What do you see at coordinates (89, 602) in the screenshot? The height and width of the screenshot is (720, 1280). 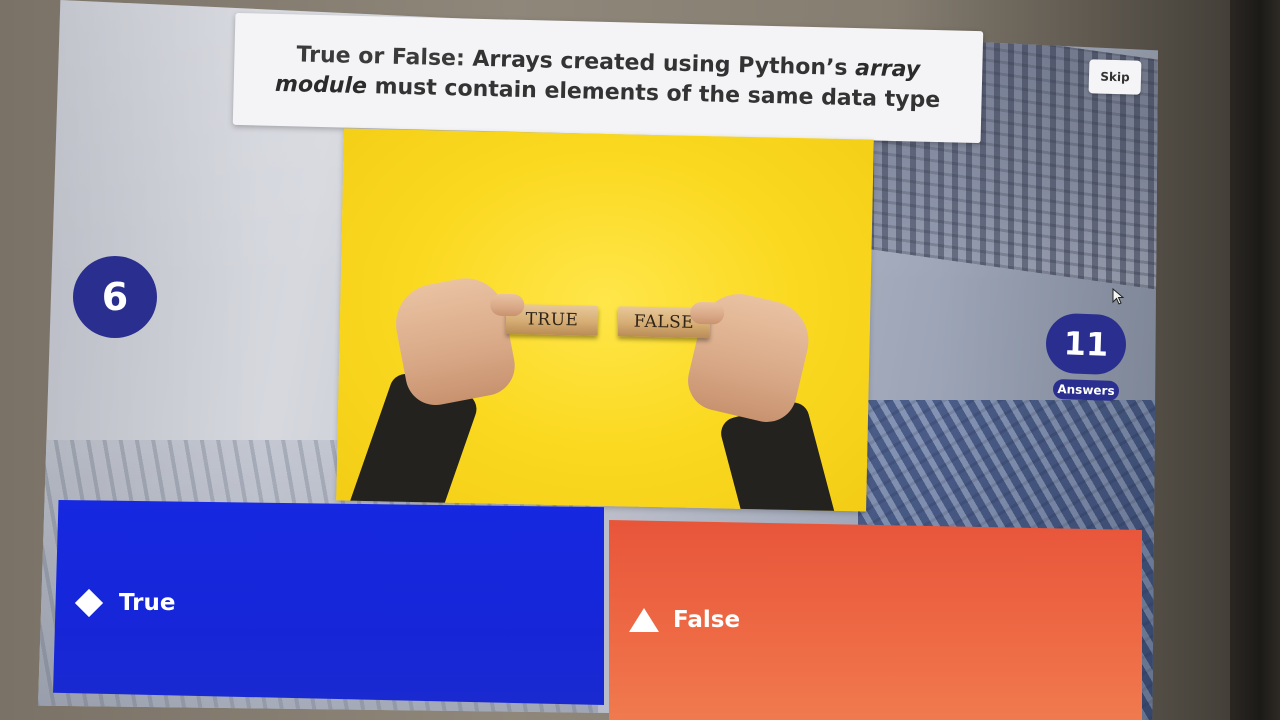 I see `diamond-icon` at bounding box center [89, 602].